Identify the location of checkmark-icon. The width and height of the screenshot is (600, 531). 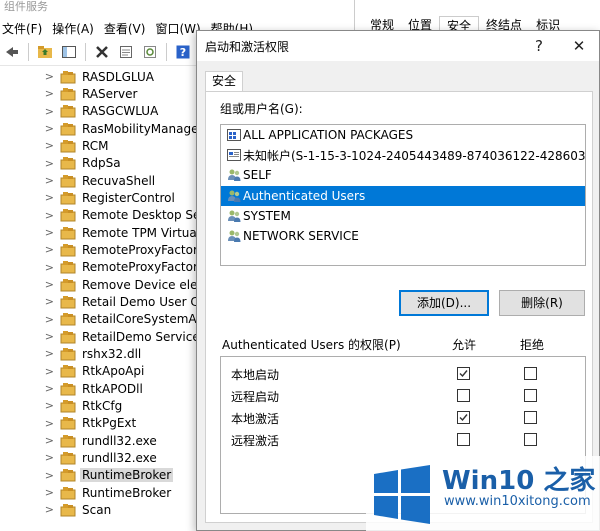
(463, 374).